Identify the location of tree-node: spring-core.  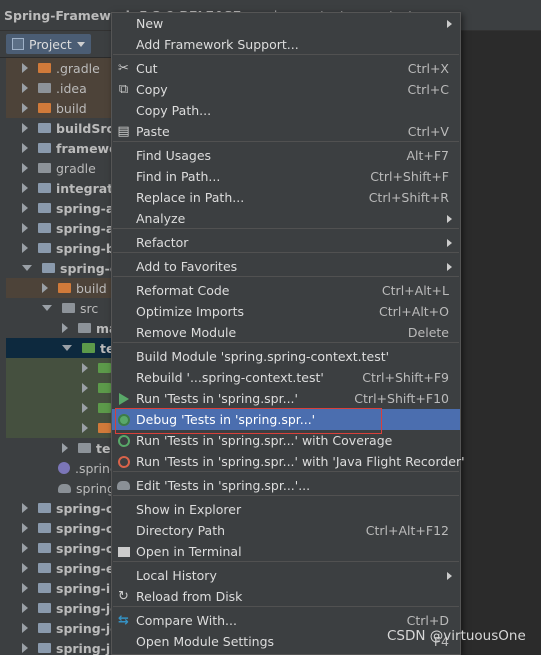
(62, 548).